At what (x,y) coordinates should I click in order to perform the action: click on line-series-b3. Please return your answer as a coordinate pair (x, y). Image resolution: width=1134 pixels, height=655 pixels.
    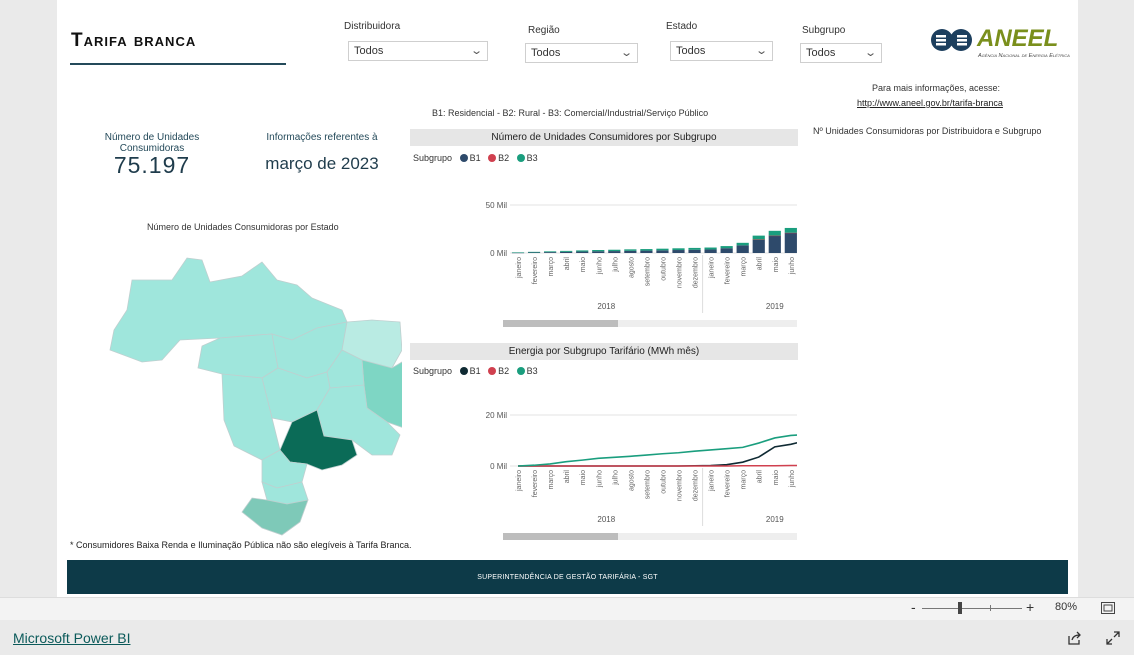
    Looking at the image, I should click on (657, 446).